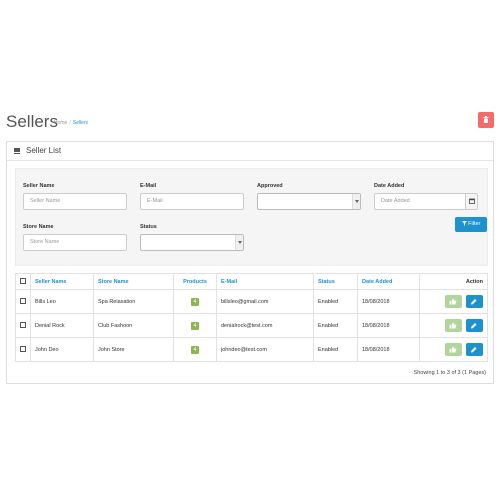 The height and width of the screenshot is (500, 500). Describe the element at coordinates (265, 325) in the screenshot. I see `email-cell: denialrock@test.com` at that location.